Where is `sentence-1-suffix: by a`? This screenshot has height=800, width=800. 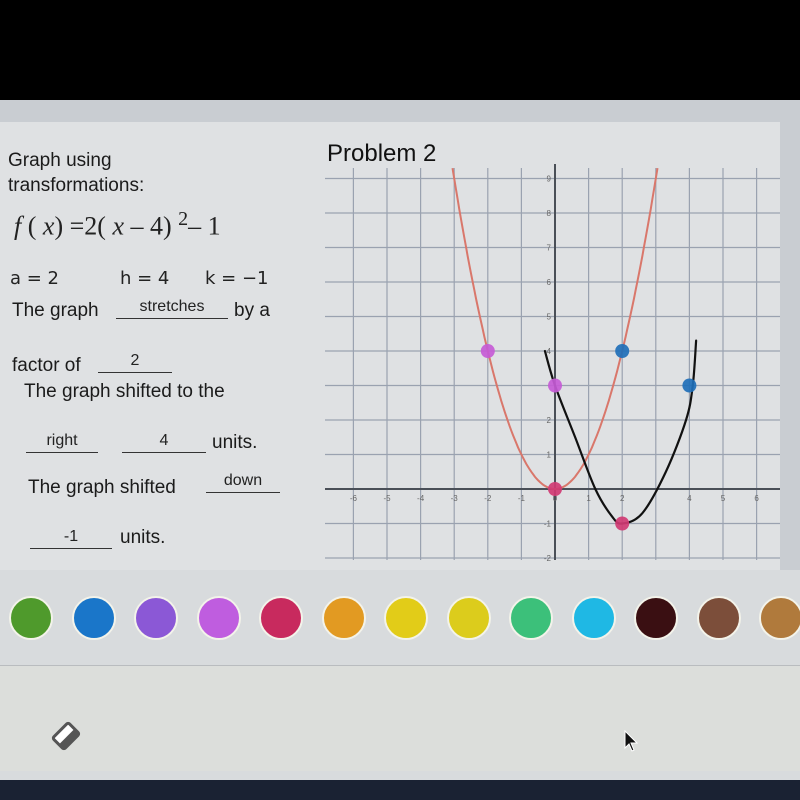
sentence-1-suffix: by a is located at coordinates (252, 310).